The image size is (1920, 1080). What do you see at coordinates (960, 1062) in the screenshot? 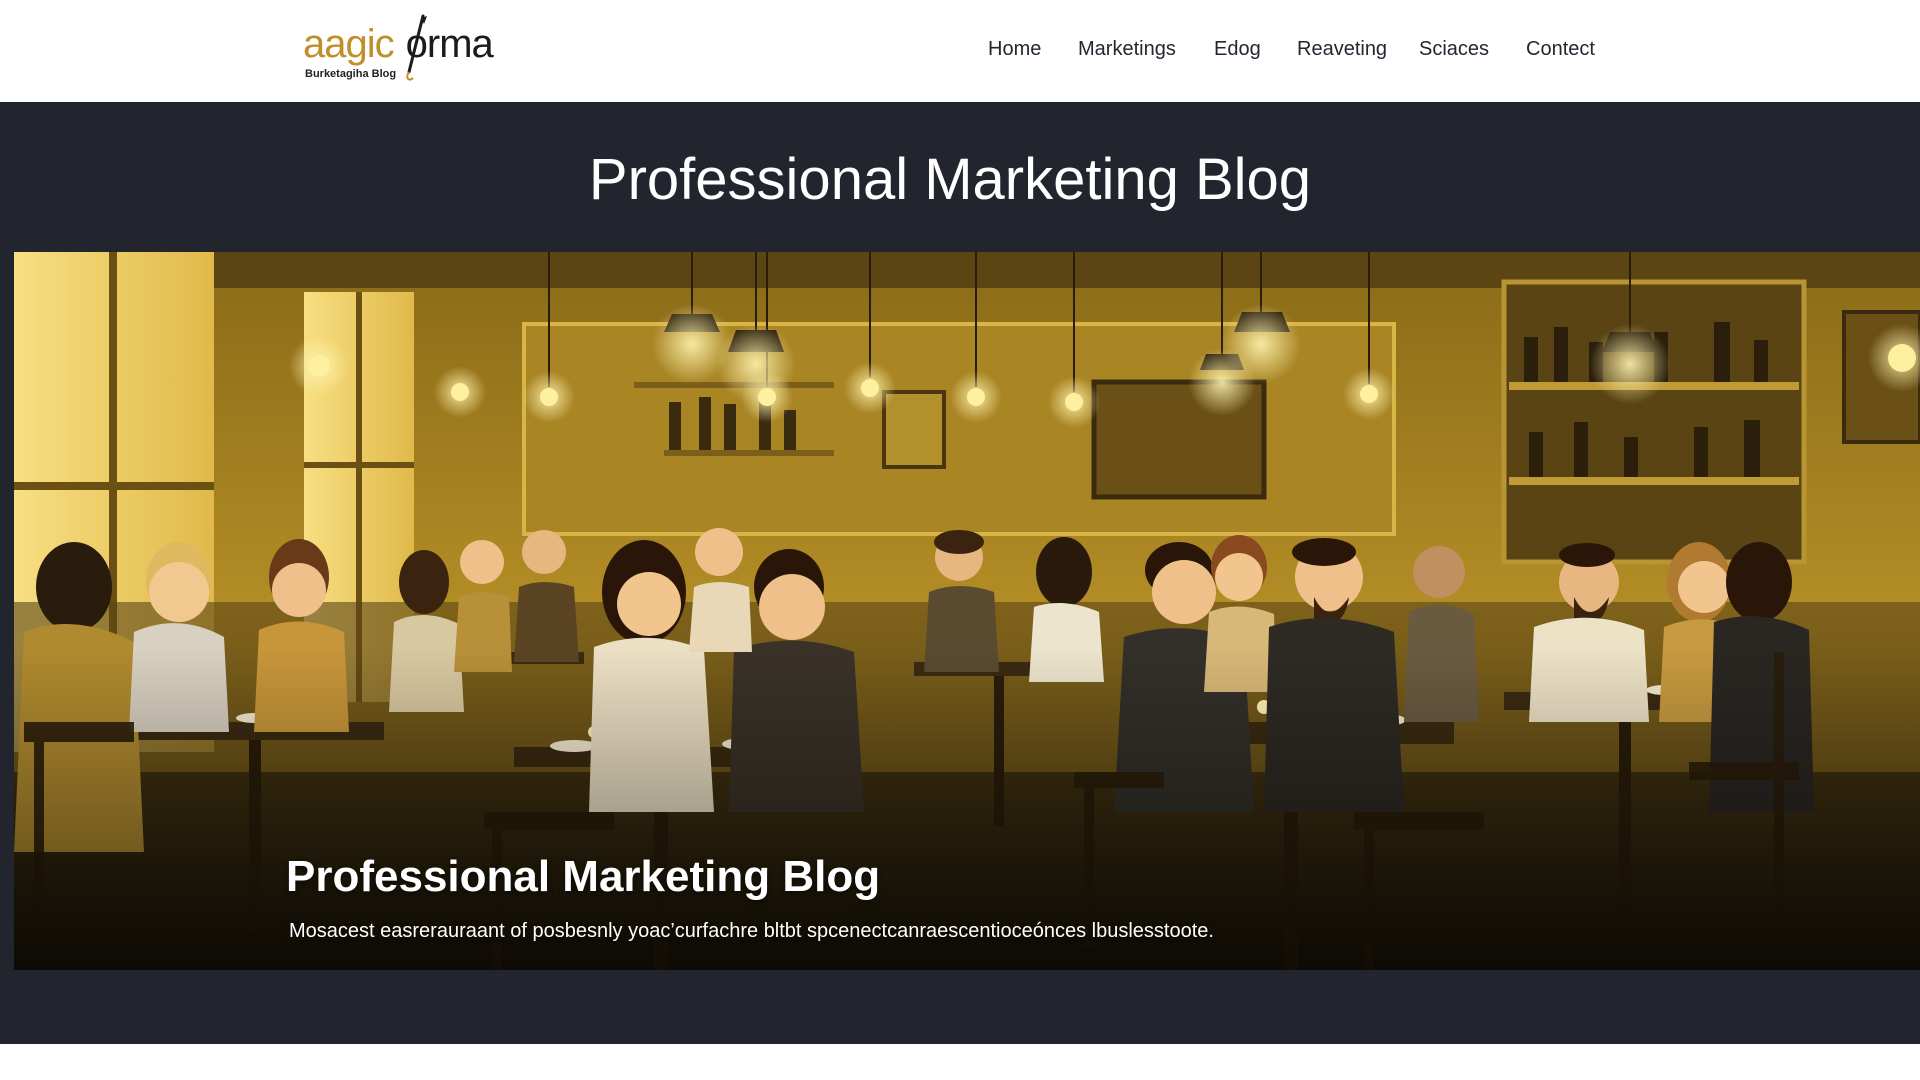
I see `footer-strip` at bounding box center [960, 1062].